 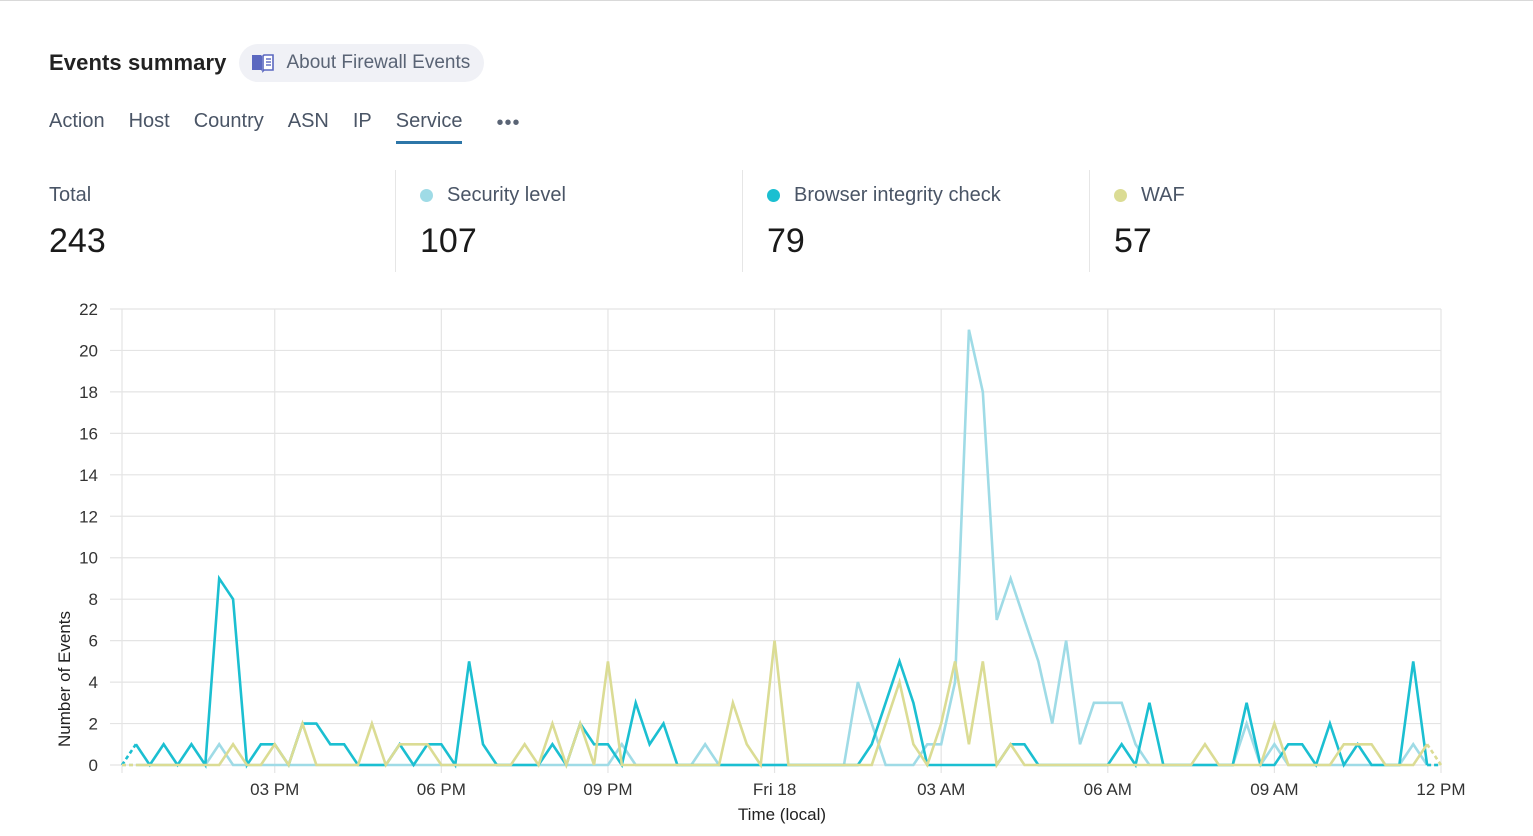 I want to click on y-tick-label: 22, so click(x=88, y=309).